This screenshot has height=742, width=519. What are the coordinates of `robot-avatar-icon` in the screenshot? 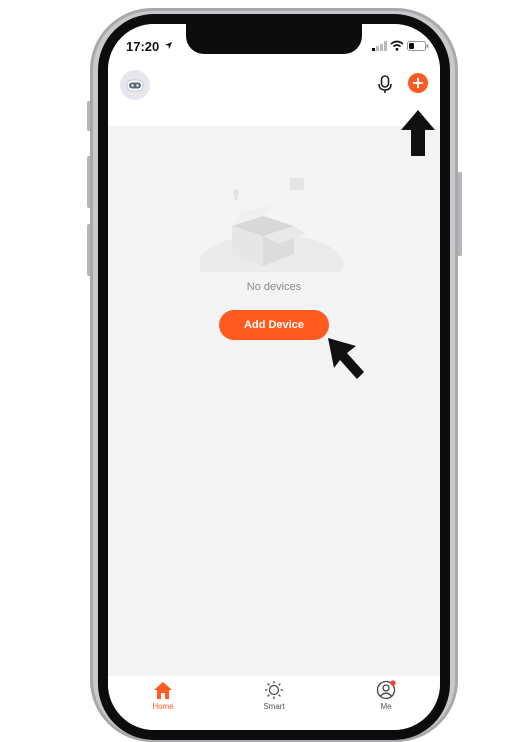 It's located at (135, 85).